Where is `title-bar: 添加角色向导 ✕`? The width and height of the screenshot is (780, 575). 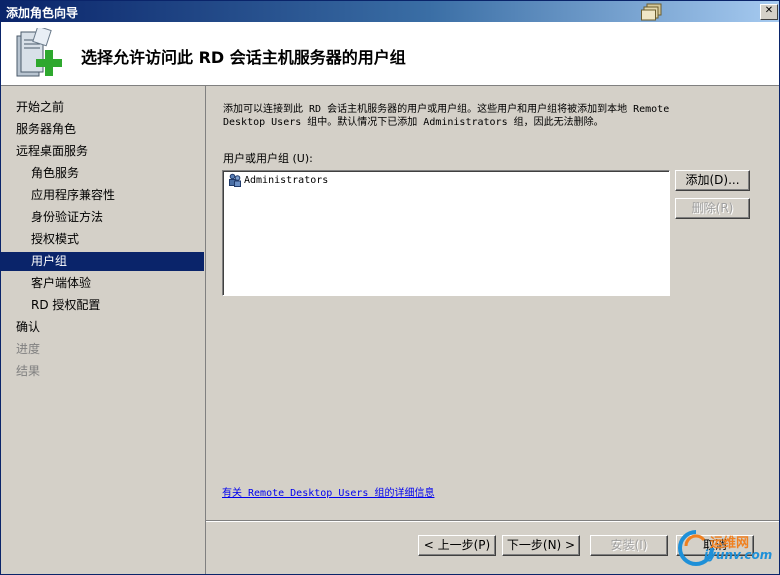
title-bar: 添加角色向导 ✕ is located at coordinates (390, 11).